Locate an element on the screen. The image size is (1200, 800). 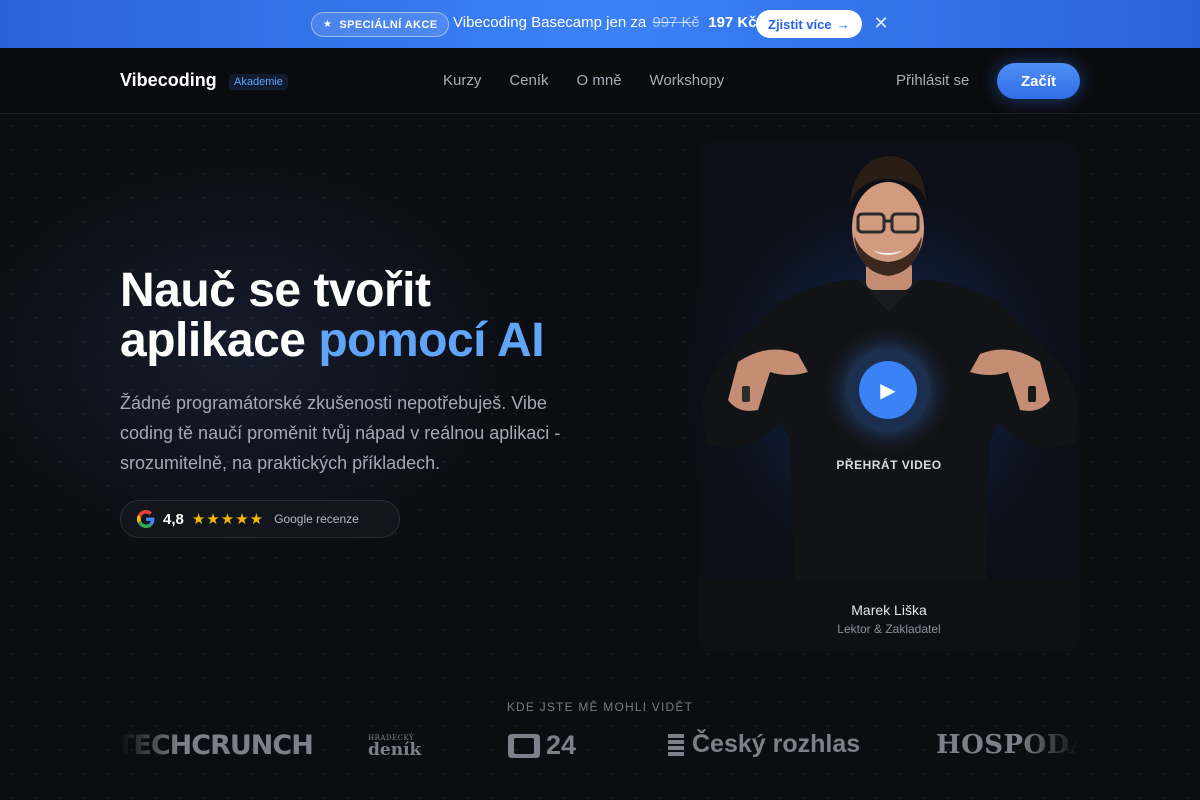
promo-cta-label: Zjistit více is located at coordinates (800, 24).